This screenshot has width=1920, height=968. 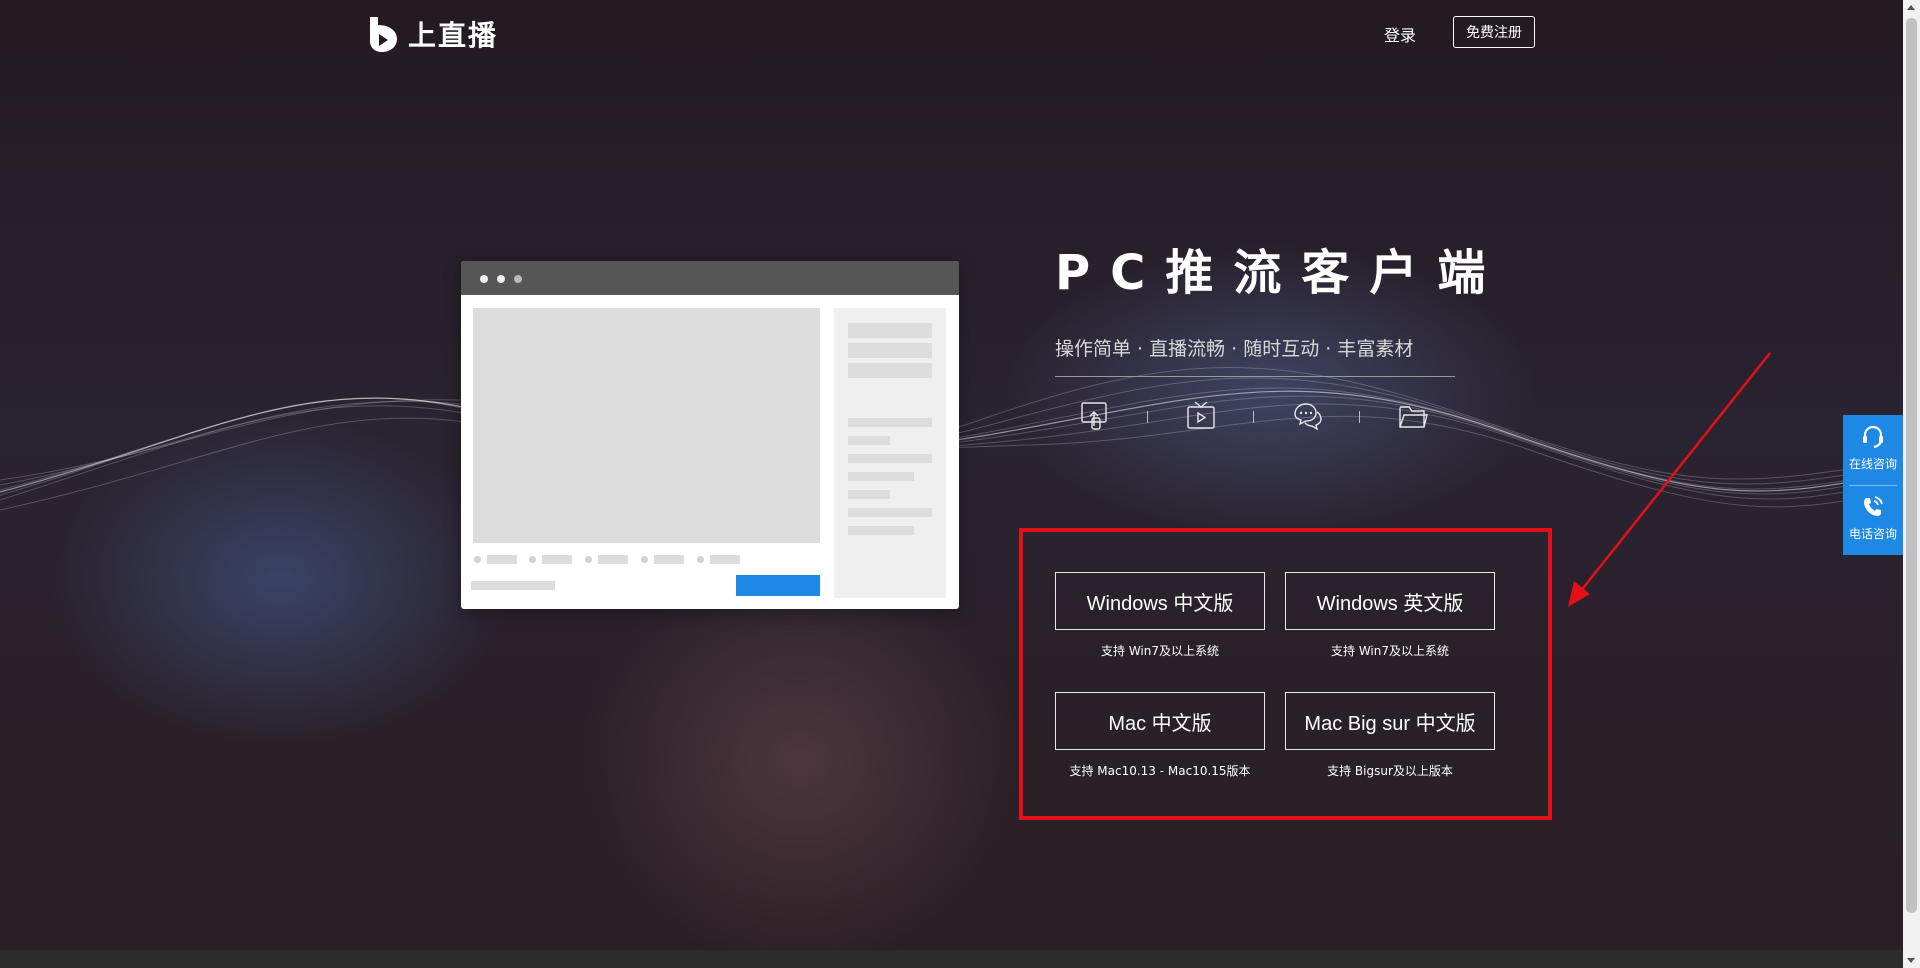 I want to click on scroll-down-icon, so click(x=1911, y=960).